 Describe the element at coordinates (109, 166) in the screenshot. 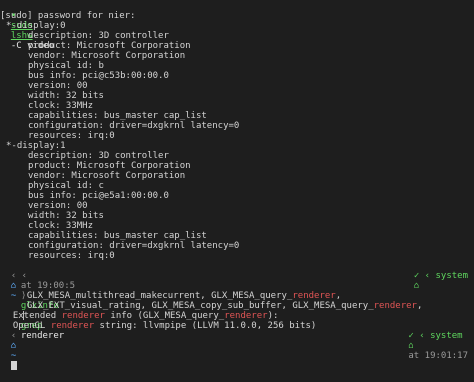

I see `display1-product: product: Microsoft Corporation` at that location.